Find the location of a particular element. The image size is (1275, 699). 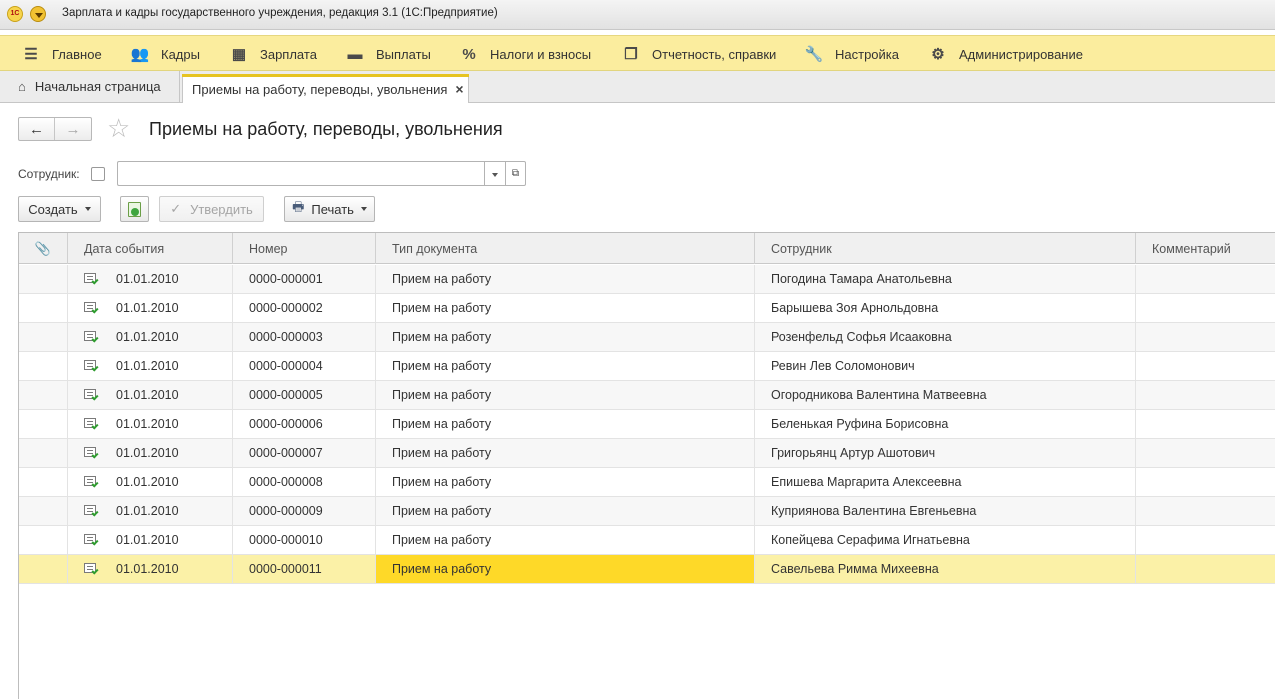

calculator-icon: ▦ is located at coordinates (239, 54).